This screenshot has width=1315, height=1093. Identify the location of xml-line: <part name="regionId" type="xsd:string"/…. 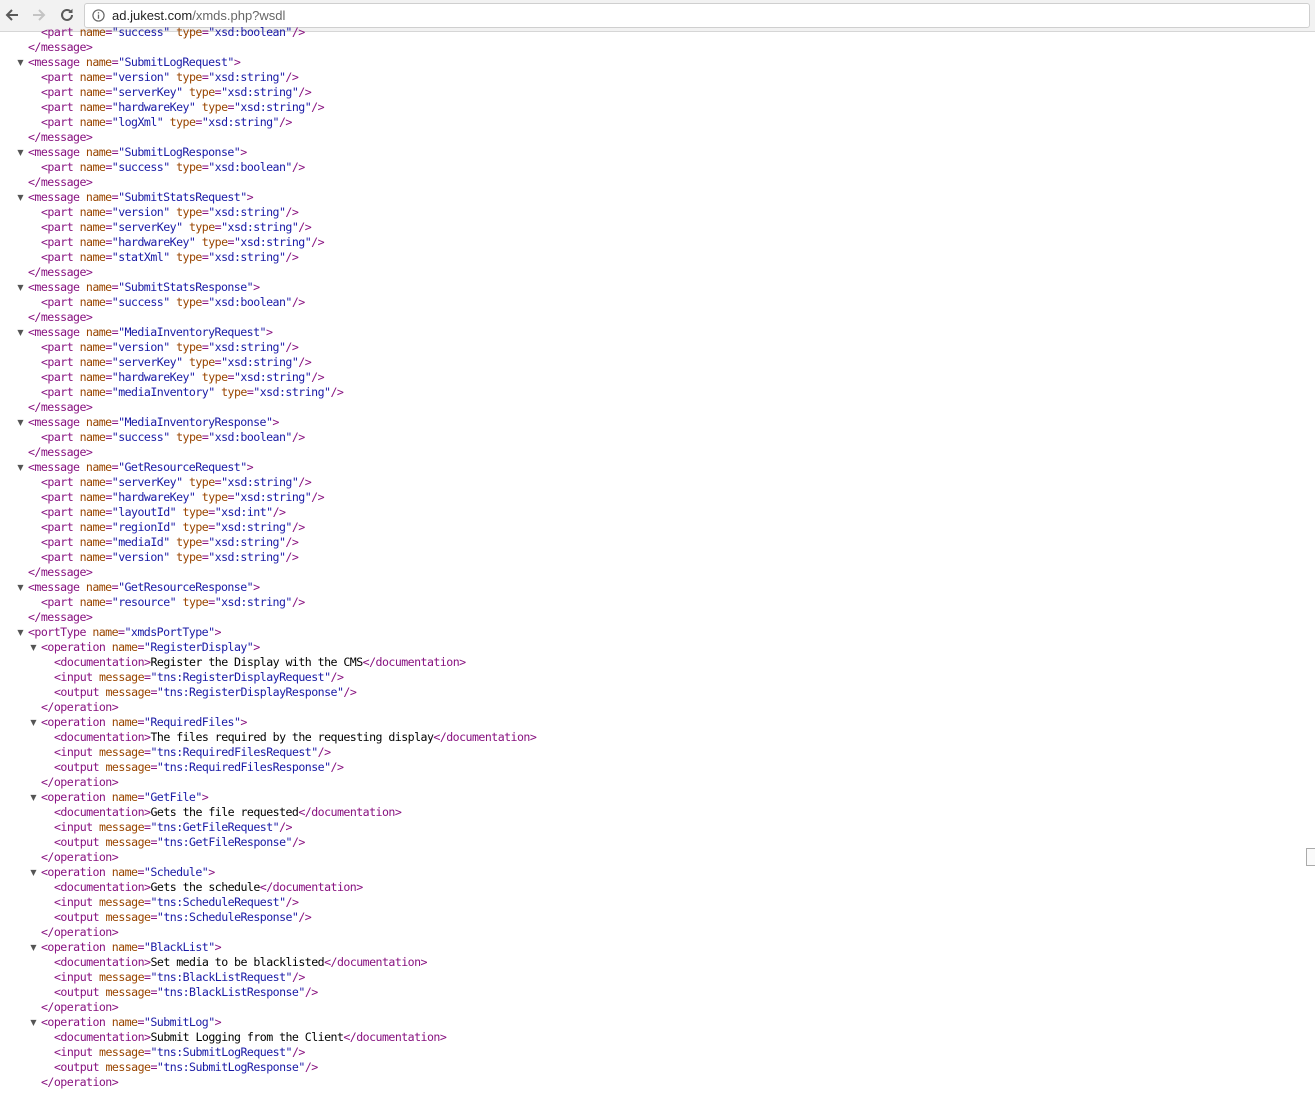
(173, 527).